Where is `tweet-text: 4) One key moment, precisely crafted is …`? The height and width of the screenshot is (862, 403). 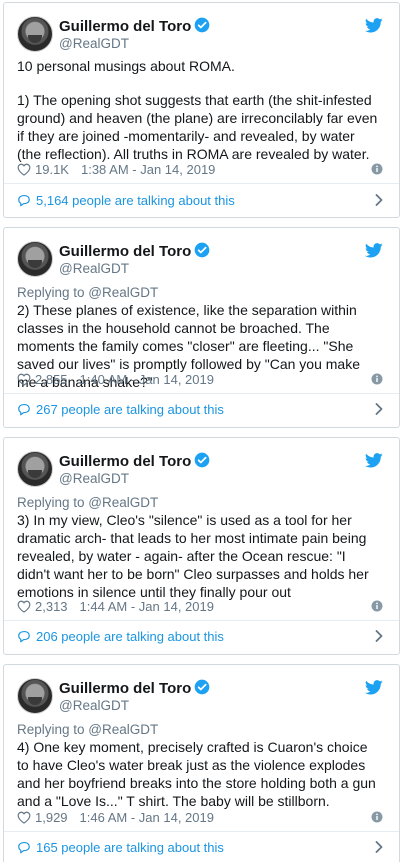
tweet-text: 4) One key moment, precisely crafted is … is located at coordinates (196, 774).